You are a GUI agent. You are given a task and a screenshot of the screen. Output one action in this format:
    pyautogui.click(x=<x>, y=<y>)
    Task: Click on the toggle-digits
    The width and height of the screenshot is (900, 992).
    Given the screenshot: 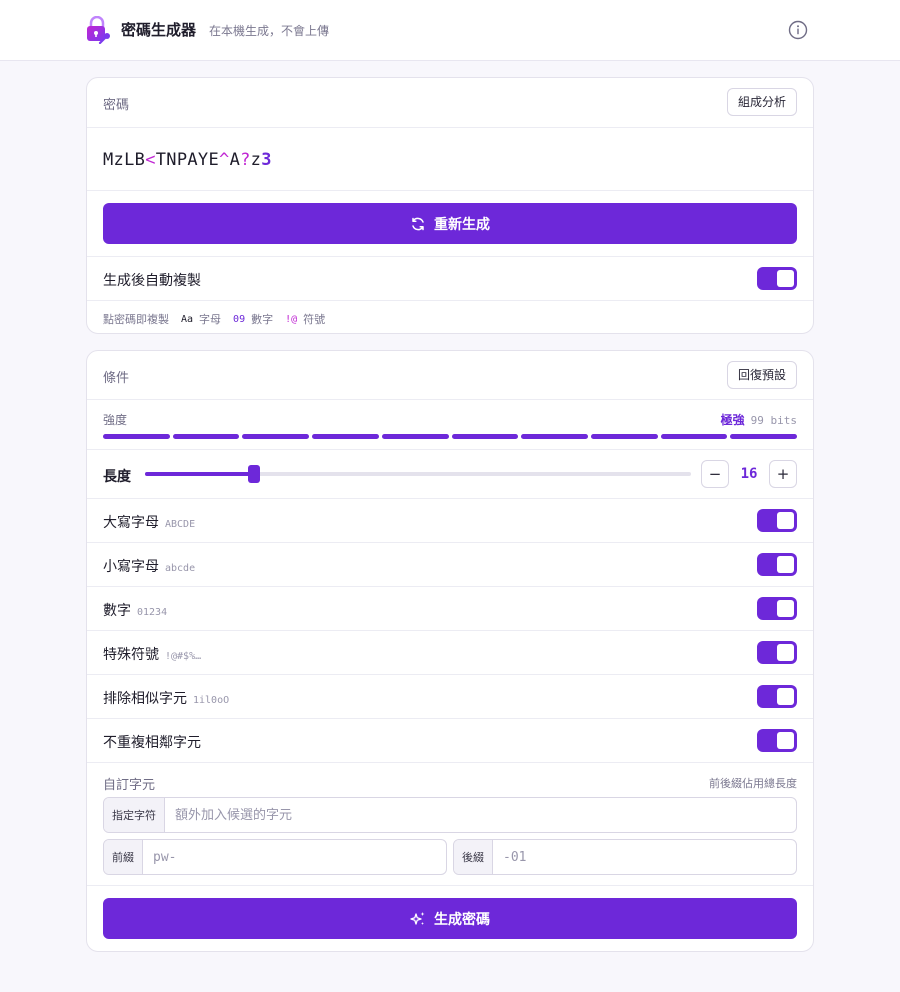 What is the action you would take?
    pyautogui.click(x=777, y=608)
    